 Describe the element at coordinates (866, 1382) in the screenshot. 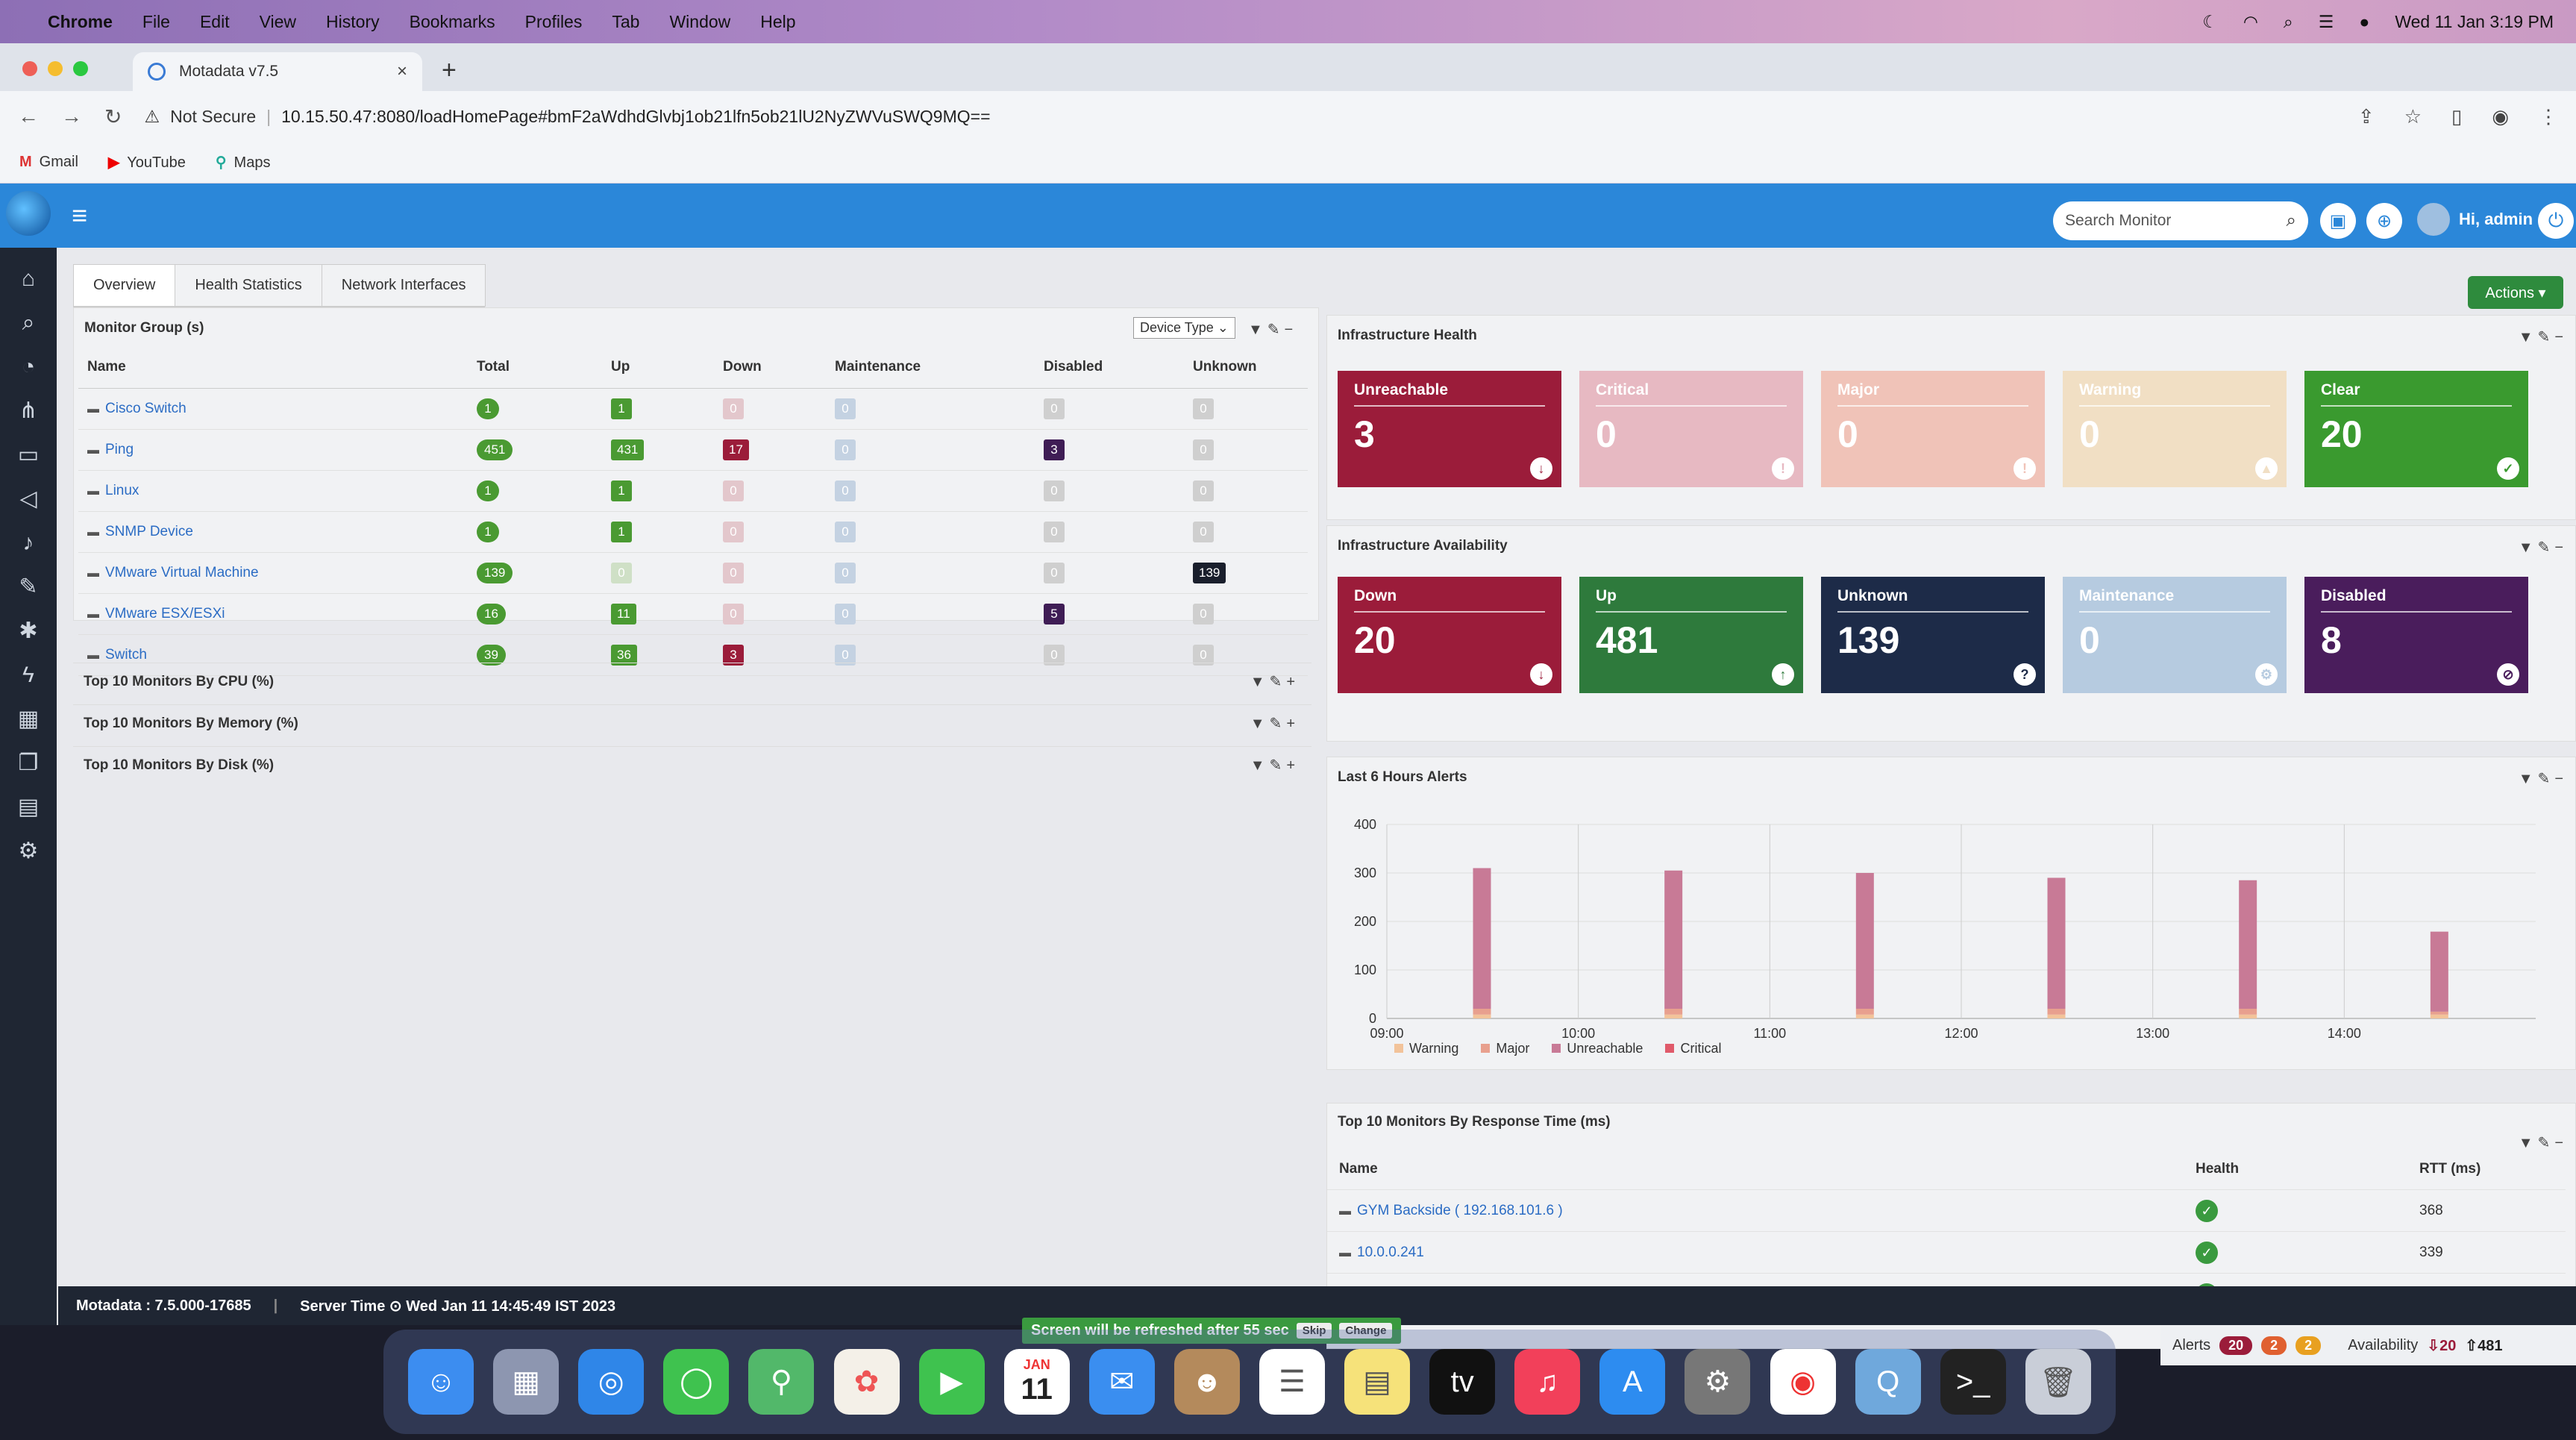

I see `photos-icon: ✿` at that location.